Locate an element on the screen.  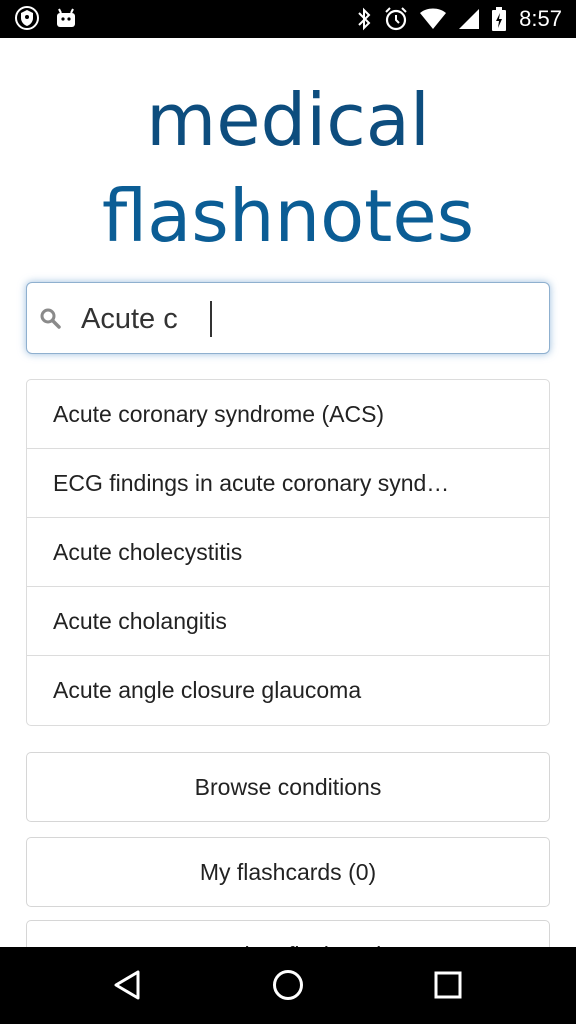
wifi-icon is located at coordinates (433, 19).